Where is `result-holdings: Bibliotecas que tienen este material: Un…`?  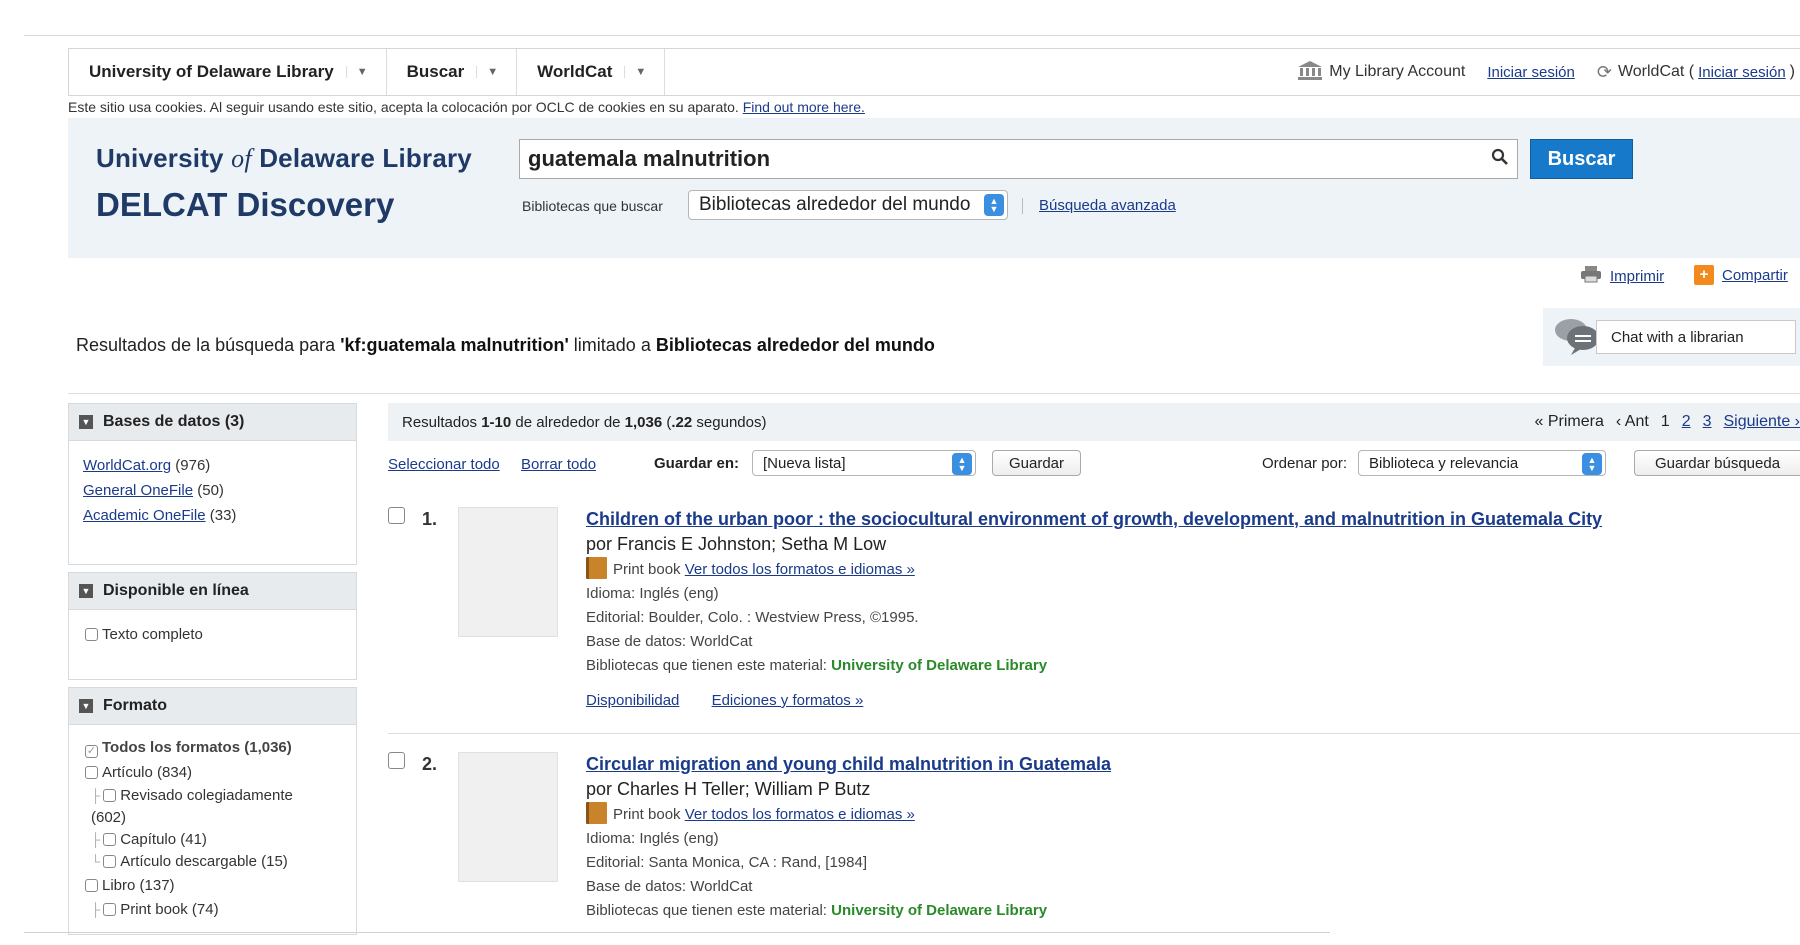 result-holdings: Bibliotecas que tienen este material: Un… is located at coordinates (1186, 666).